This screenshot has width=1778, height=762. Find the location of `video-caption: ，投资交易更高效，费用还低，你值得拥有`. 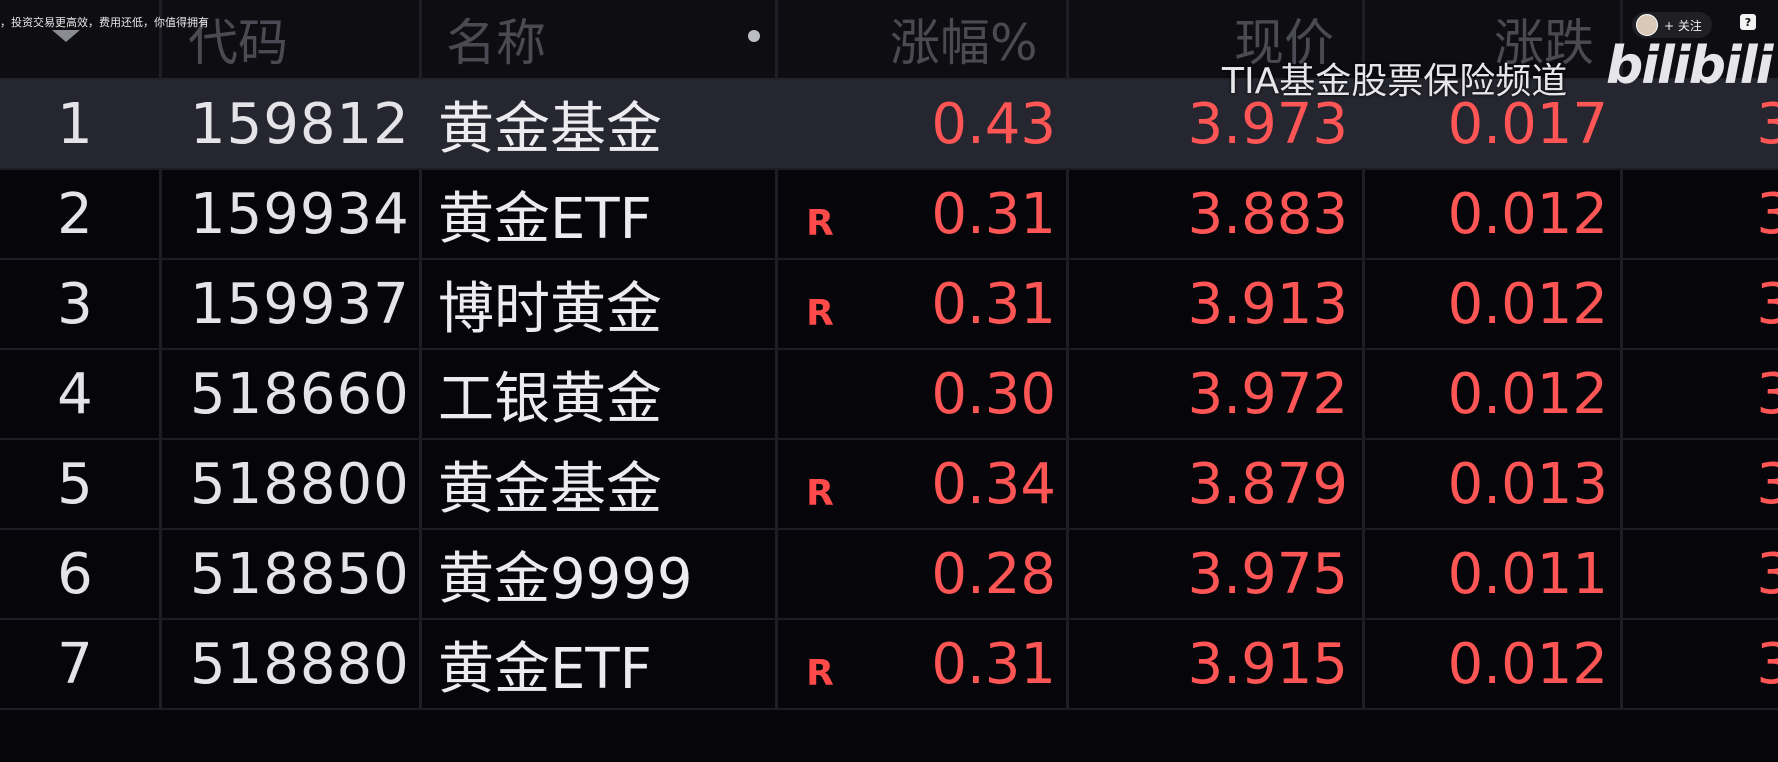

video-caption: ，投资交易更高效，费用还低，你值得拥有 is located at coordinates (104, 22).